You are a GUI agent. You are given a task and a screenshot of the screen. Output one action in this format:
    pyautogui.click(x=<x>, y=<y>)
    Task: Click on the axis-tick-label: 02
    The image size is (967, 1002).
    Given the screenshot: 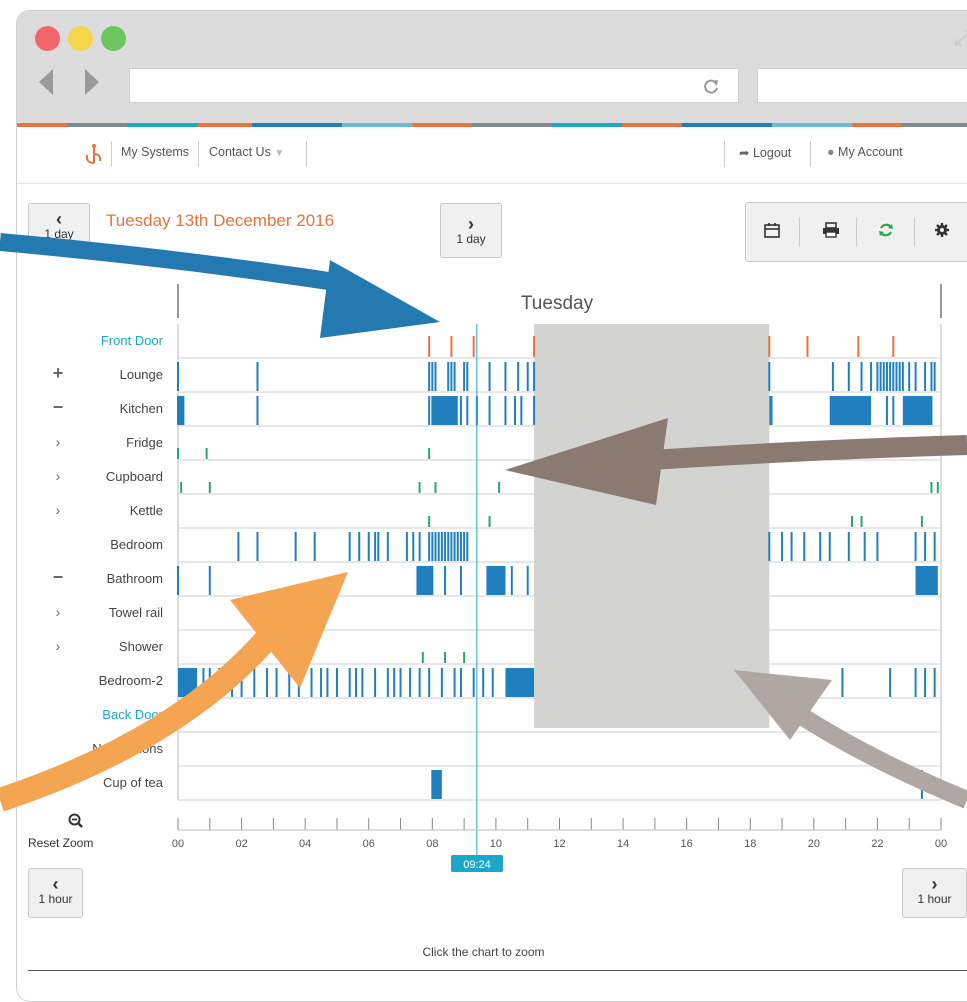 What is the action you would take?
    pyautogui.click(x=241, y=844)
    